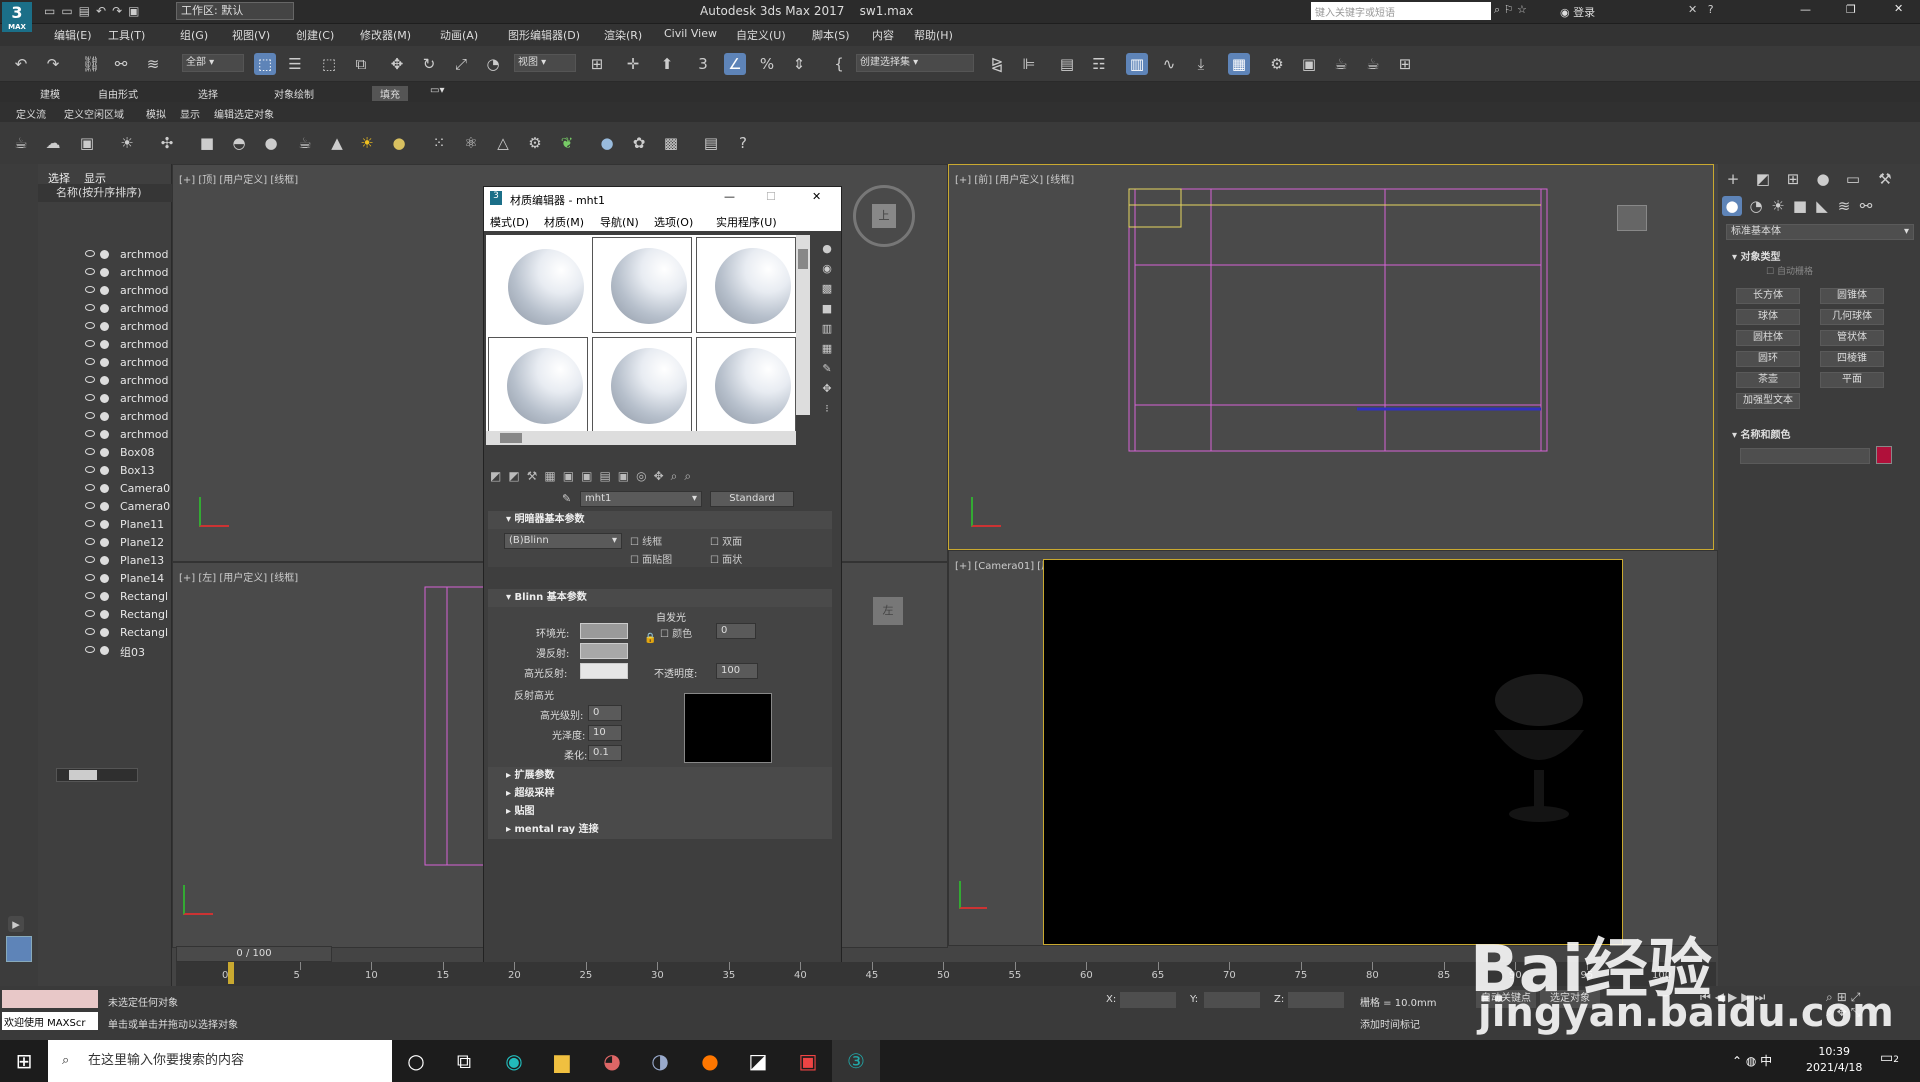  I want to click on time-slider: 0 / 100, so click(254, 954).